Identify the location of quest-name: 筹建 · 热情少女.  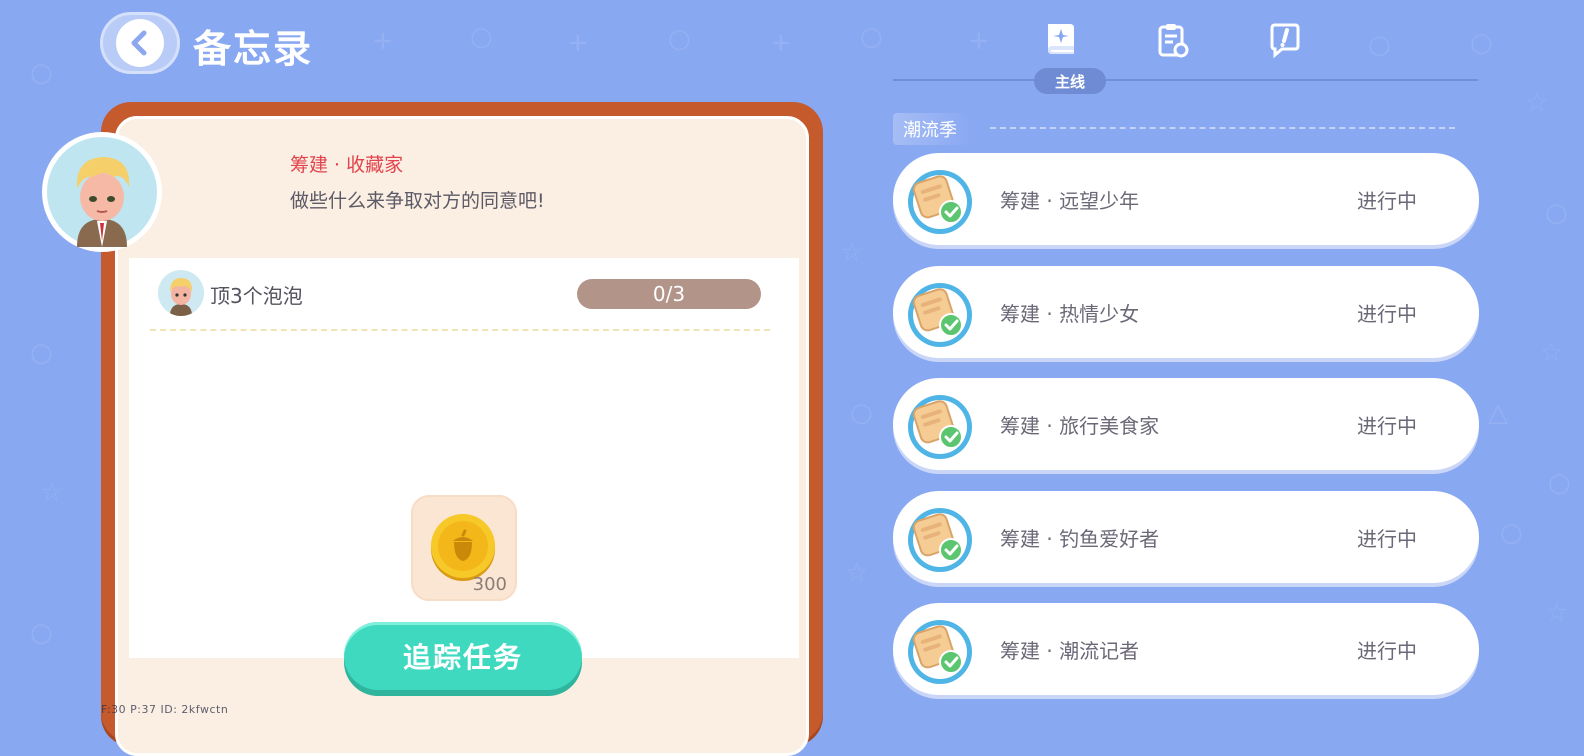
(1070, 314).